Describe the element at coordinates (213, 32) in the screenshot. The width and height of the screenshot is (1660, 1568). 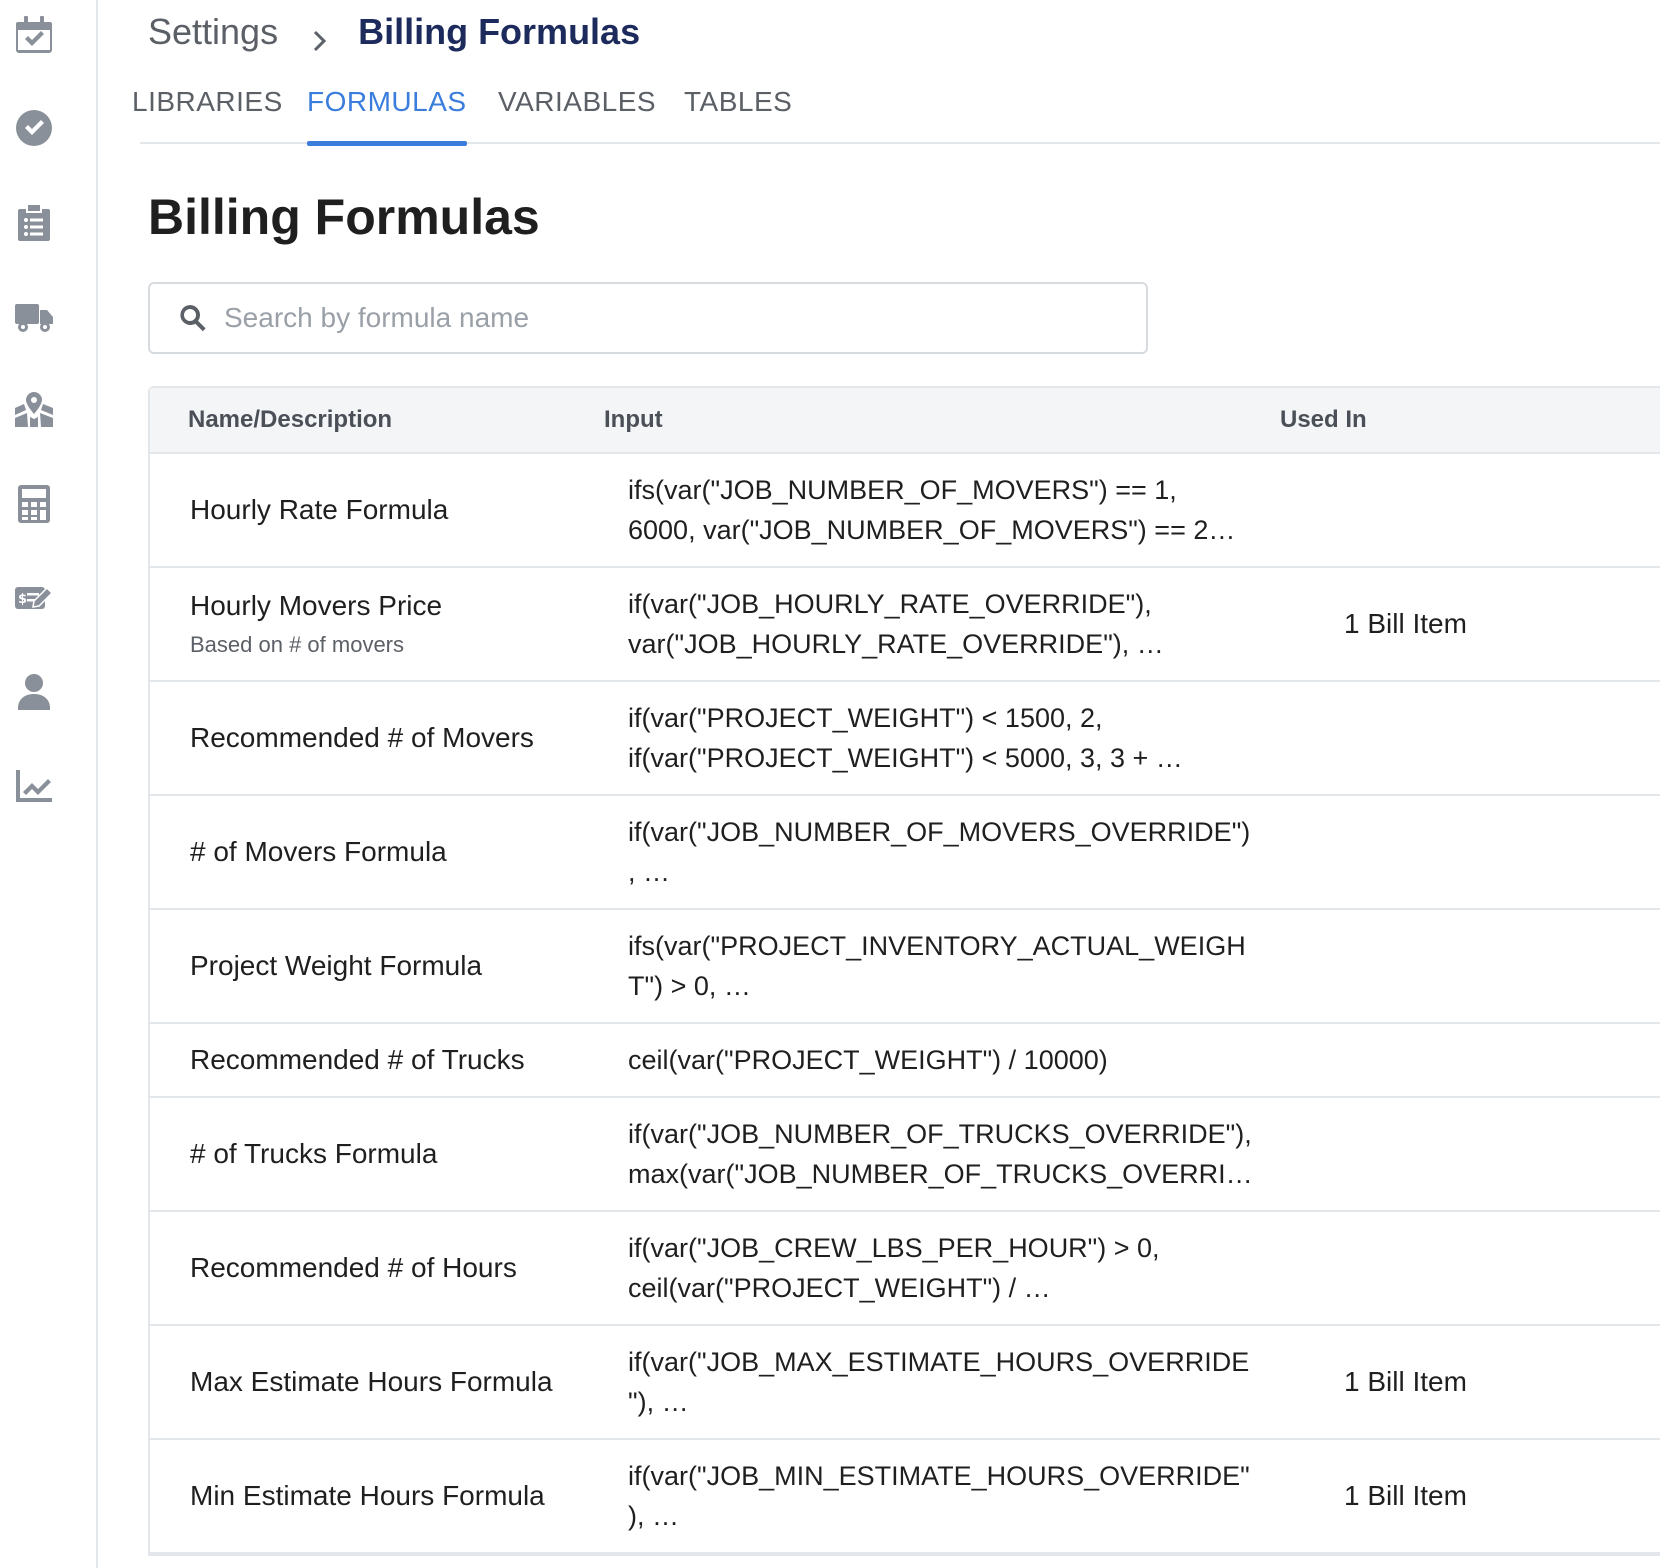
I see `breadcrumb-settings-link: Settings` at that location.